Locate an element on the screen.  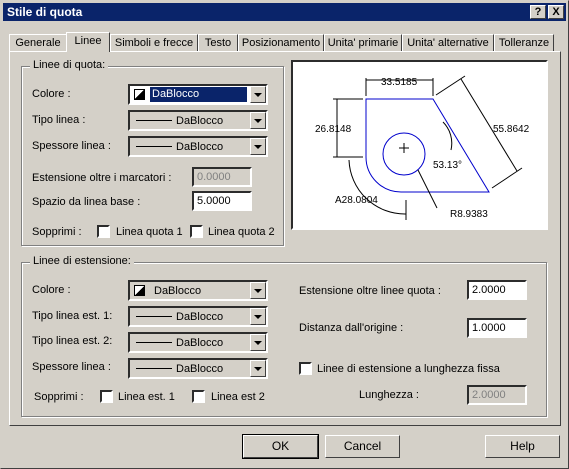
angle-text: 53.13° is located at coordinates (447, 165).